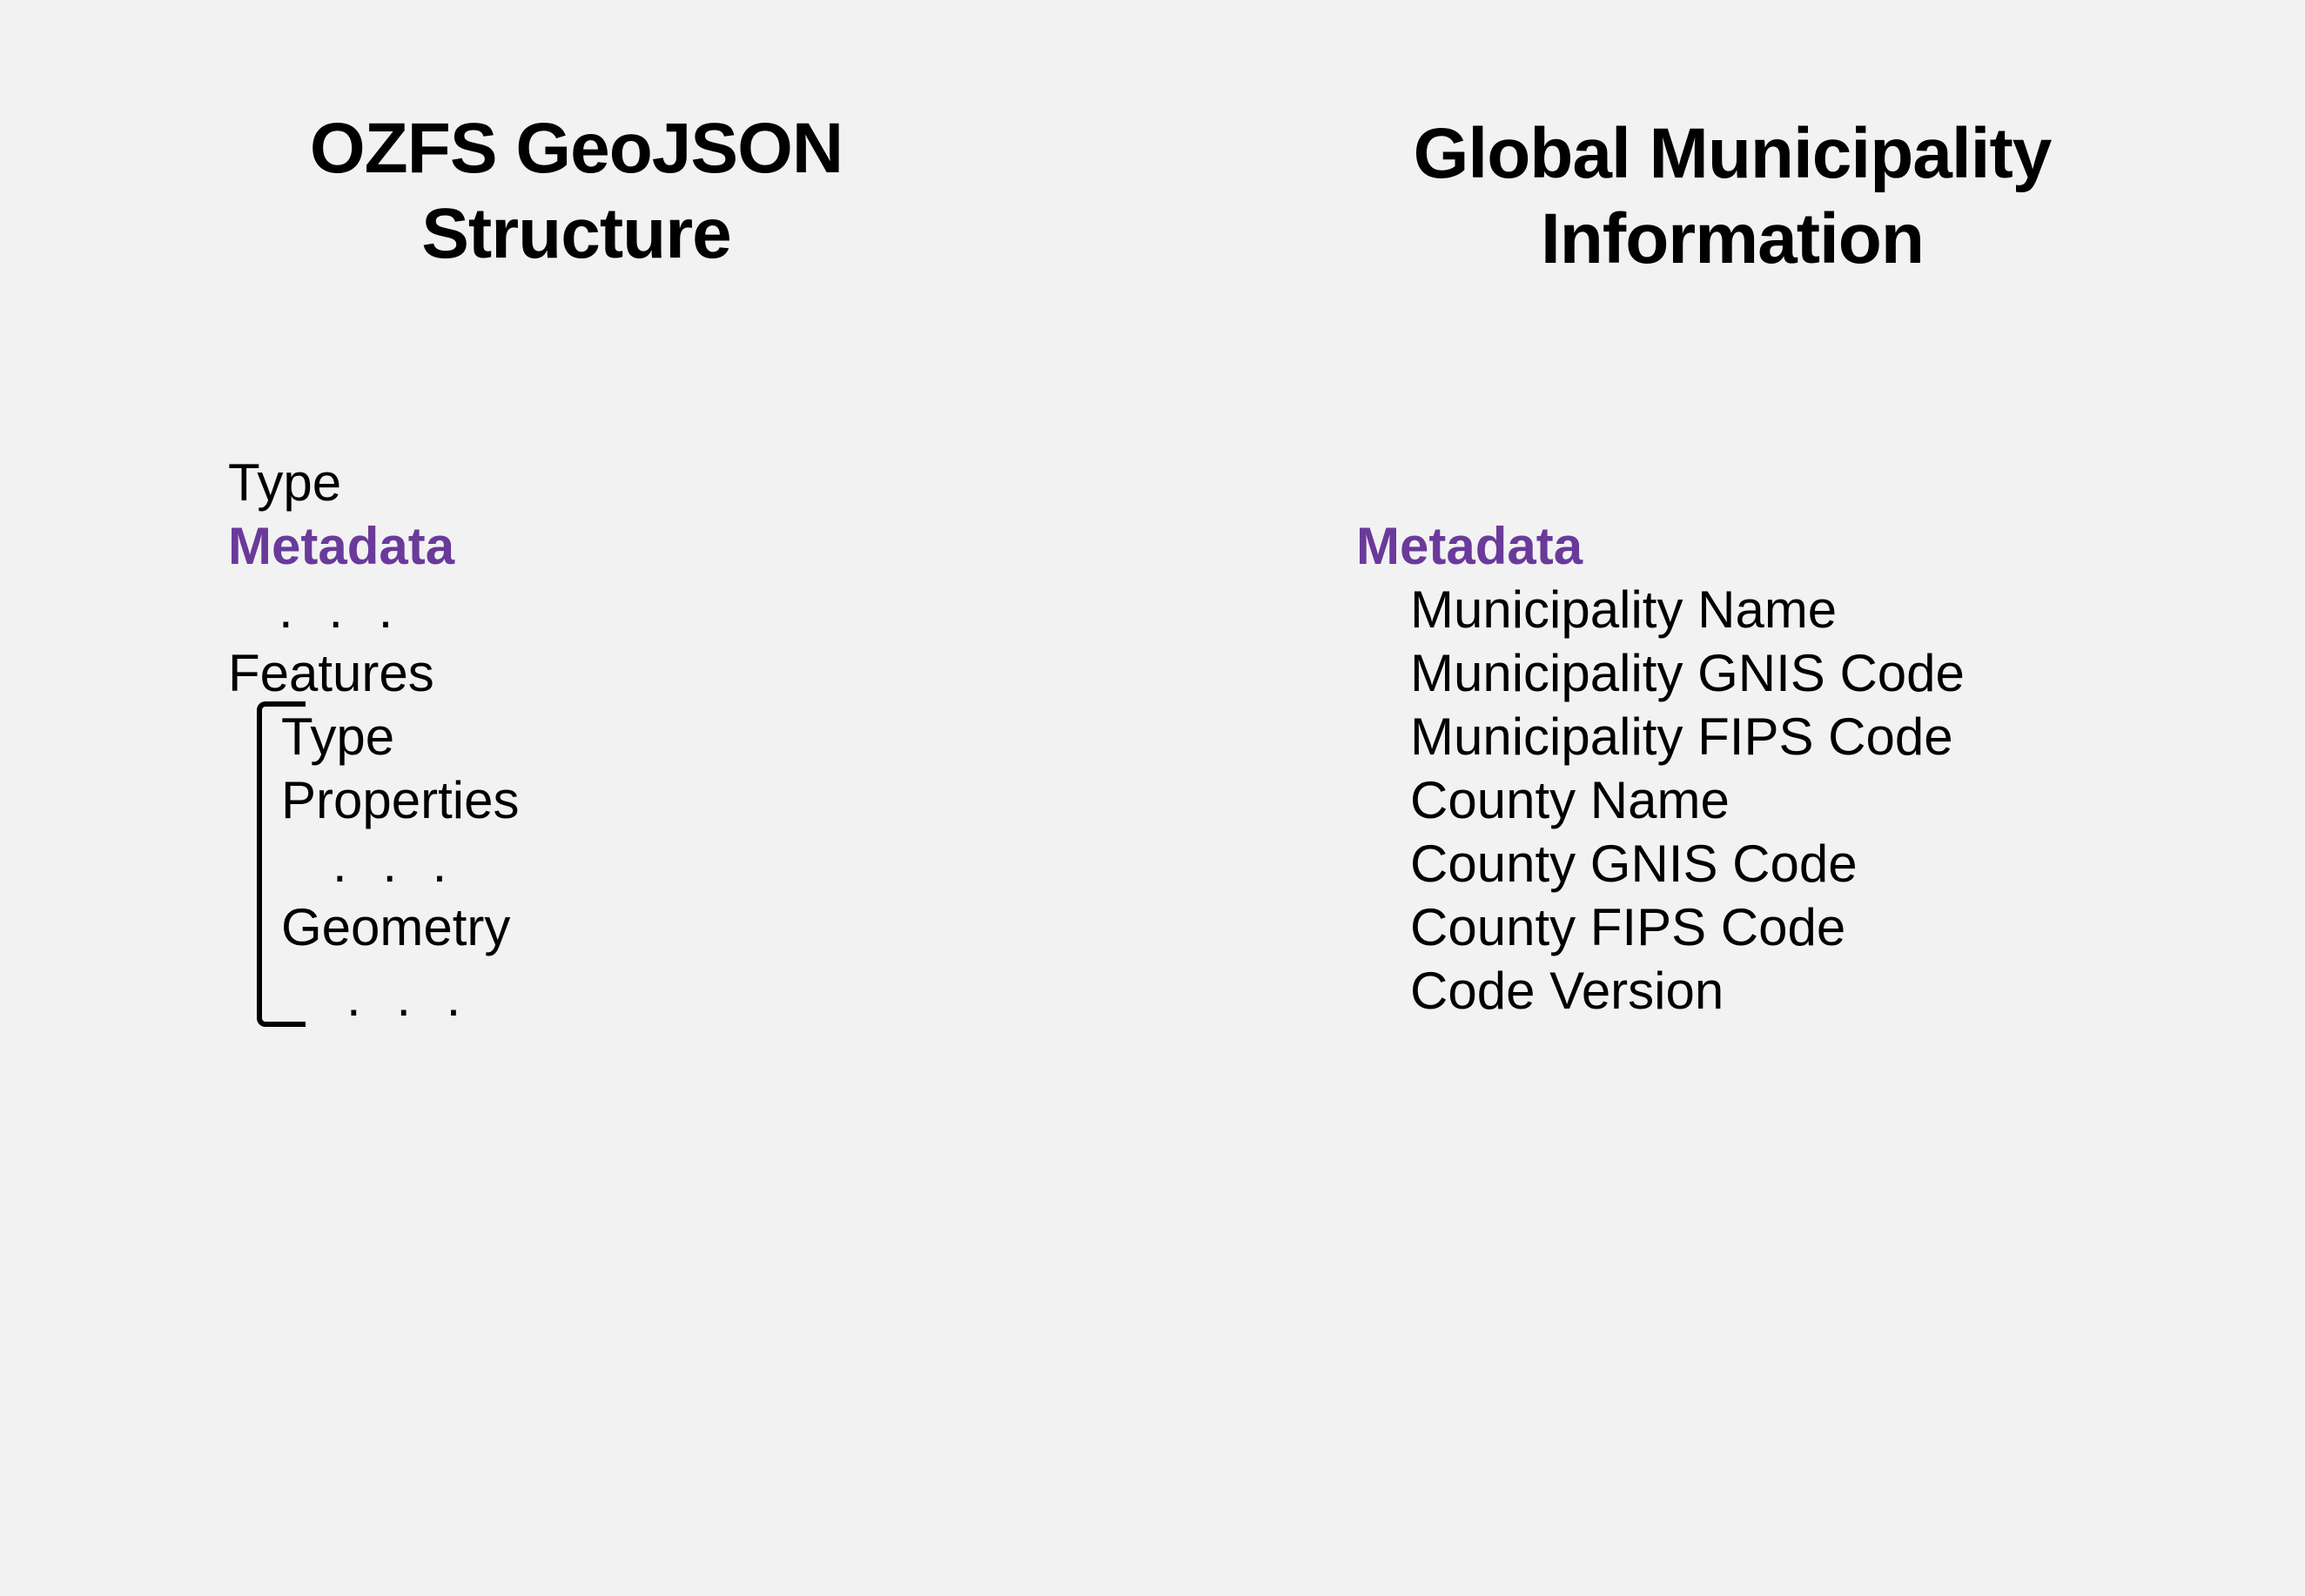 The image size is (2305, 1596). Describe the element at coordinates (576, 191) in the screenshot. I see `ozfs-structure-title: OZFS GeoJSON Structure` at that location.